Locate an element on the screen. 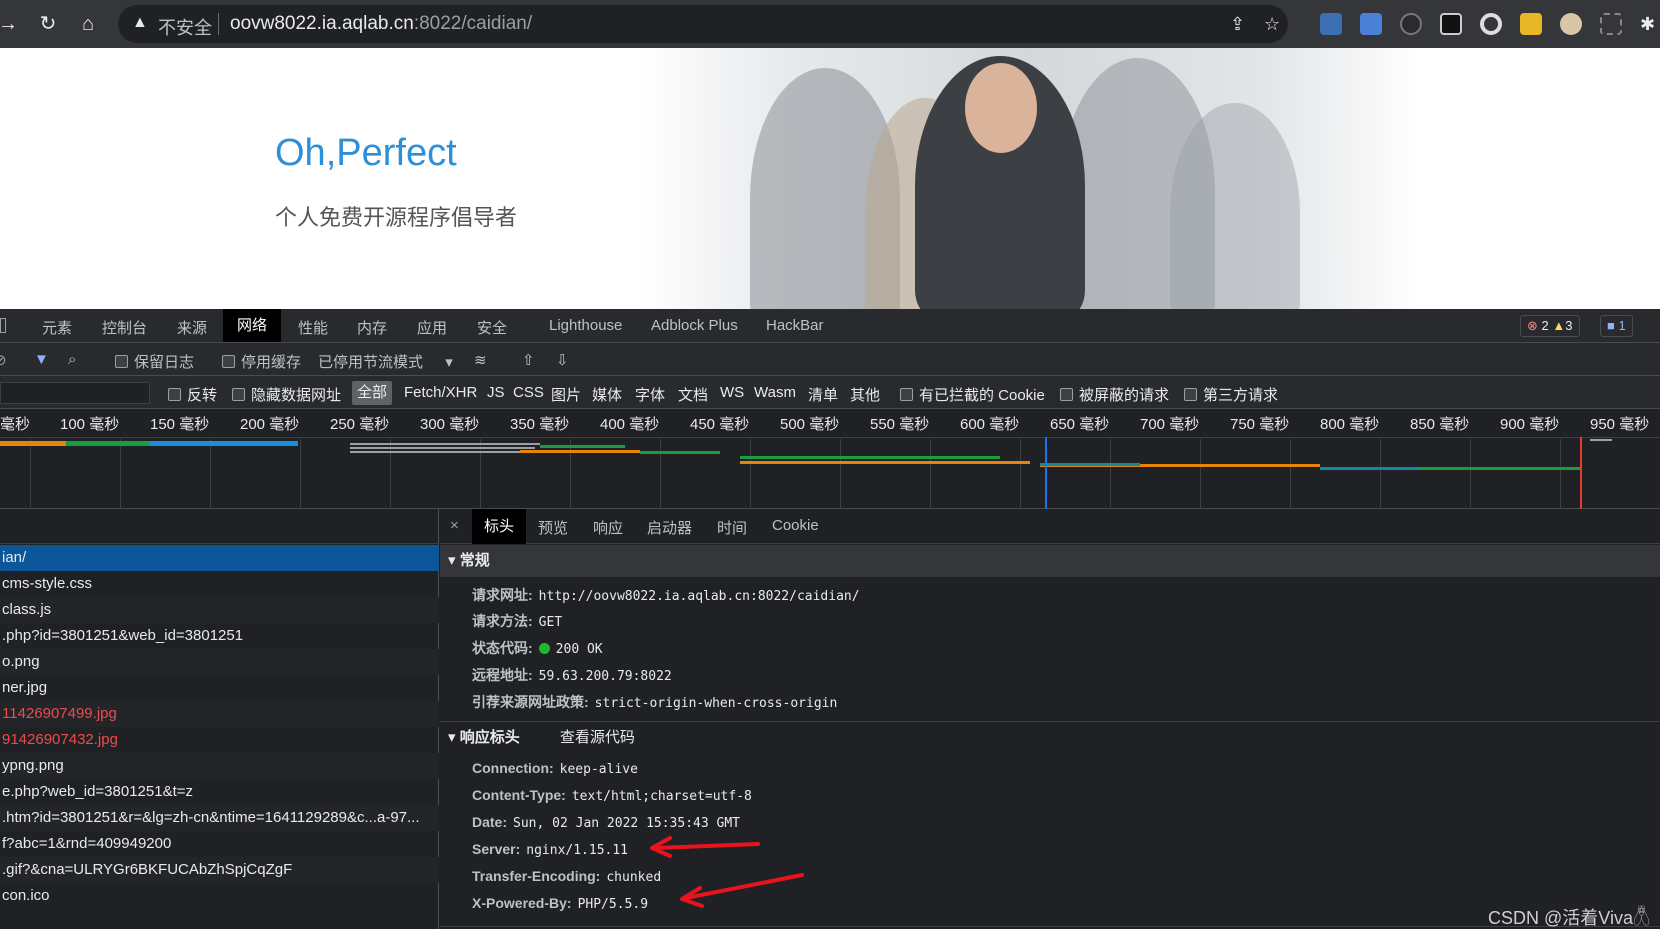 Image resolution: width=1660 pixels, height=929 pixels. annotation-overlay is located at coordinates (727, 872).